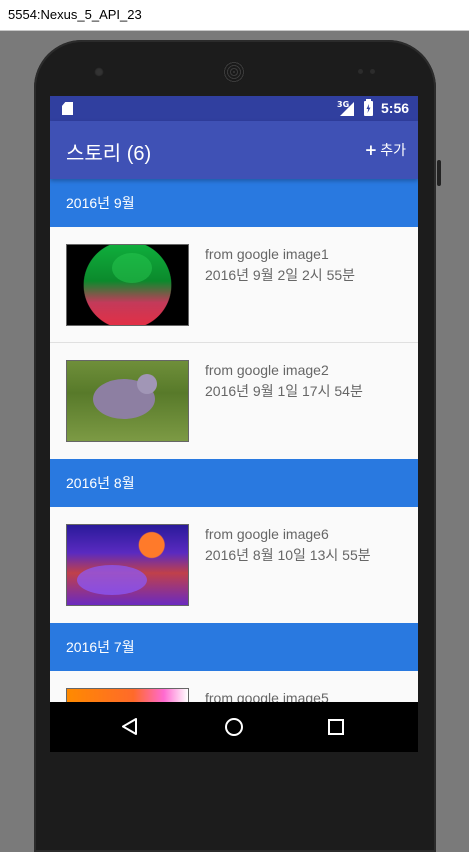 This screenshot has width=469, height=852. I want to click on navigation-bar, so click(234, 727).